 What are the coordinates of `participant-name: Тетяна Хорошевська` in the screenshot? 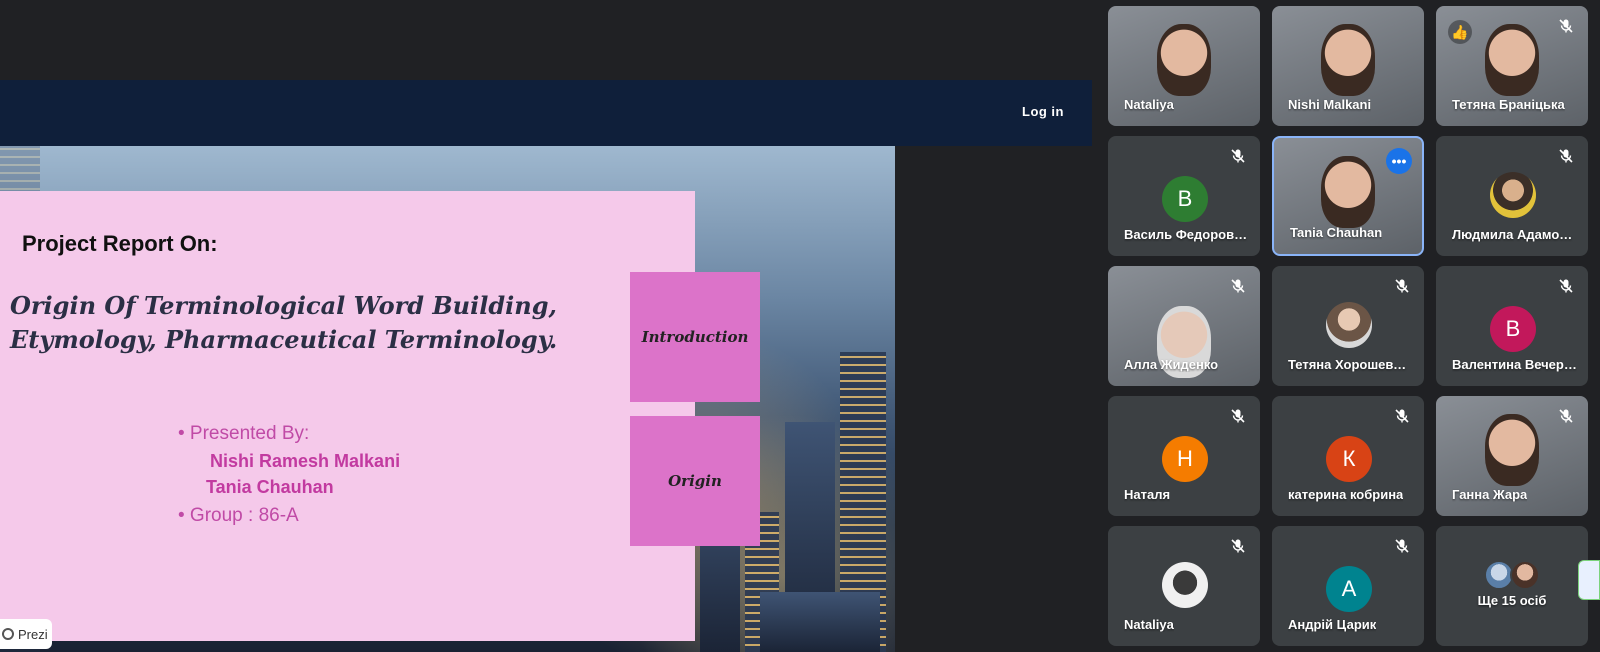 It's located at (1350, 364).